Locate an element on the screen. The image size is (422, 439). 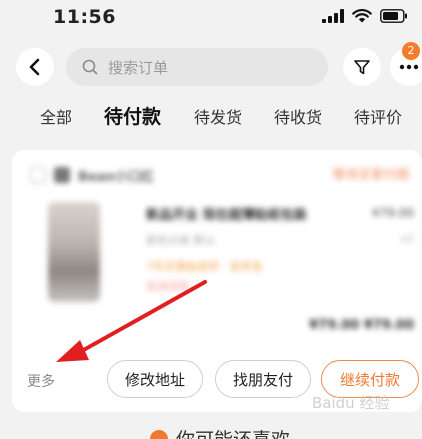
search-placeholder: 搜索订单 is located at coordinates (138, 67).